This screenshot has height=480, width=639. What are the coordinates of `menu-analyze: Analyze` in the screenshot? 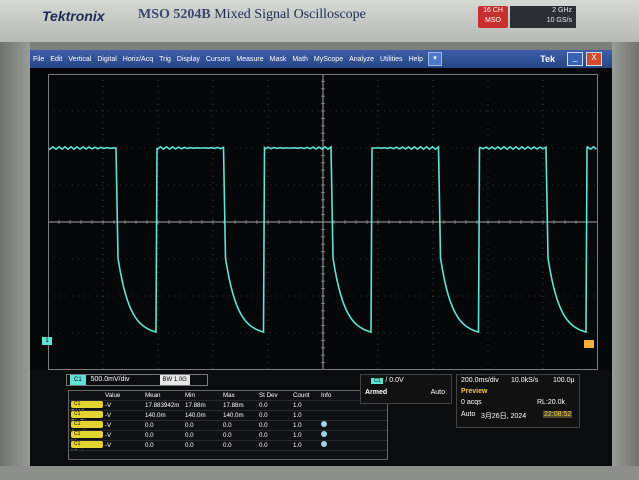 It's located at (361, 59).